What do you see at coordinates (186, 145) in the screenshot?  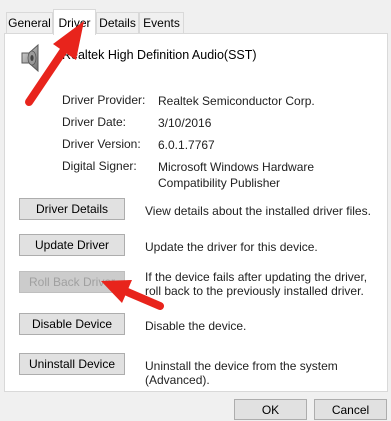 I see `driver-version-value: 6.0.1.7767` at bounding box center [186, 145].